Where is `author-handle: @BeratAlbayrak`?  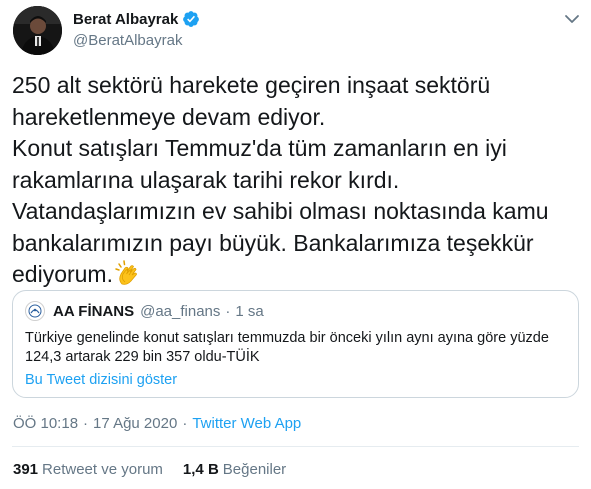
author-handle: @BeratAlbayrak is located at coordinates (127, 40).